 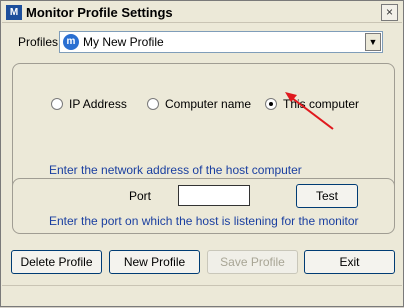 I want to click on profile-select: m My New Profile ▼, so click(x=221, y=42).